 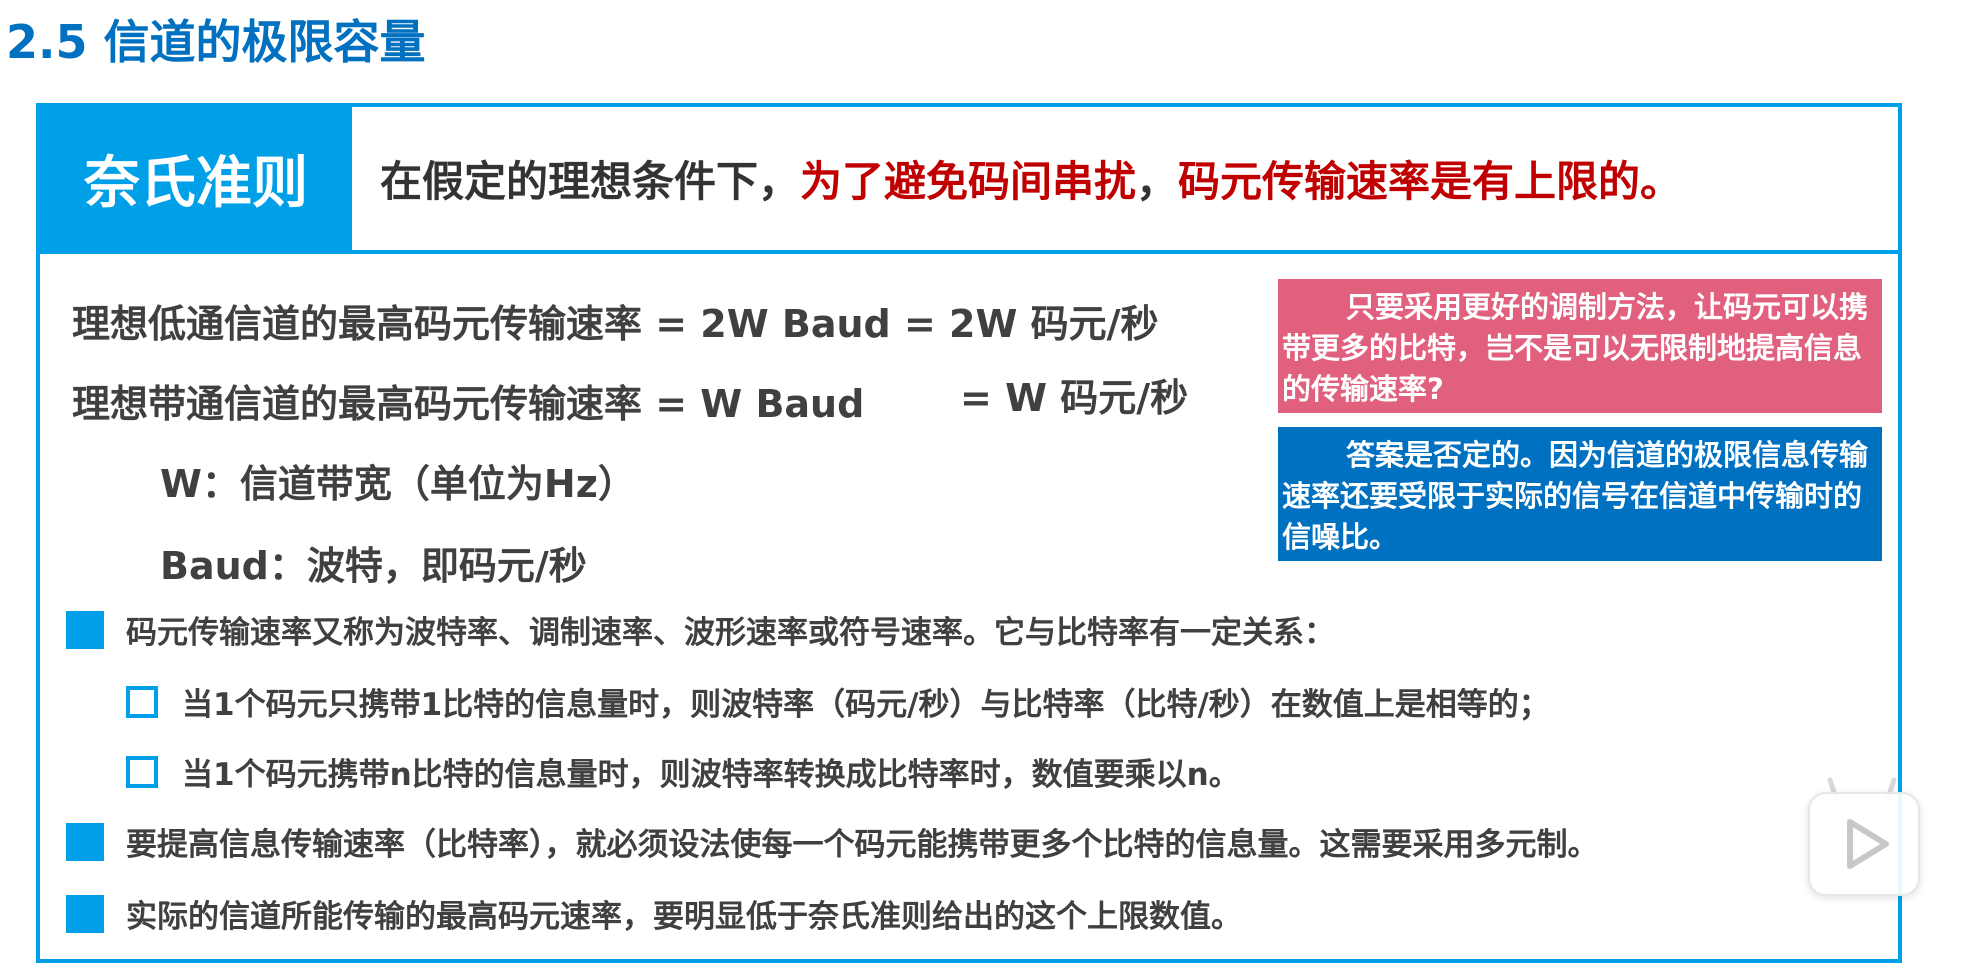 What do you see at coordinates (468, 404) in the screenshot?
I see `formula-bandpass: 理想带通信道的最高码元传输速率 = W Baud` at bounding box center [468, 404].